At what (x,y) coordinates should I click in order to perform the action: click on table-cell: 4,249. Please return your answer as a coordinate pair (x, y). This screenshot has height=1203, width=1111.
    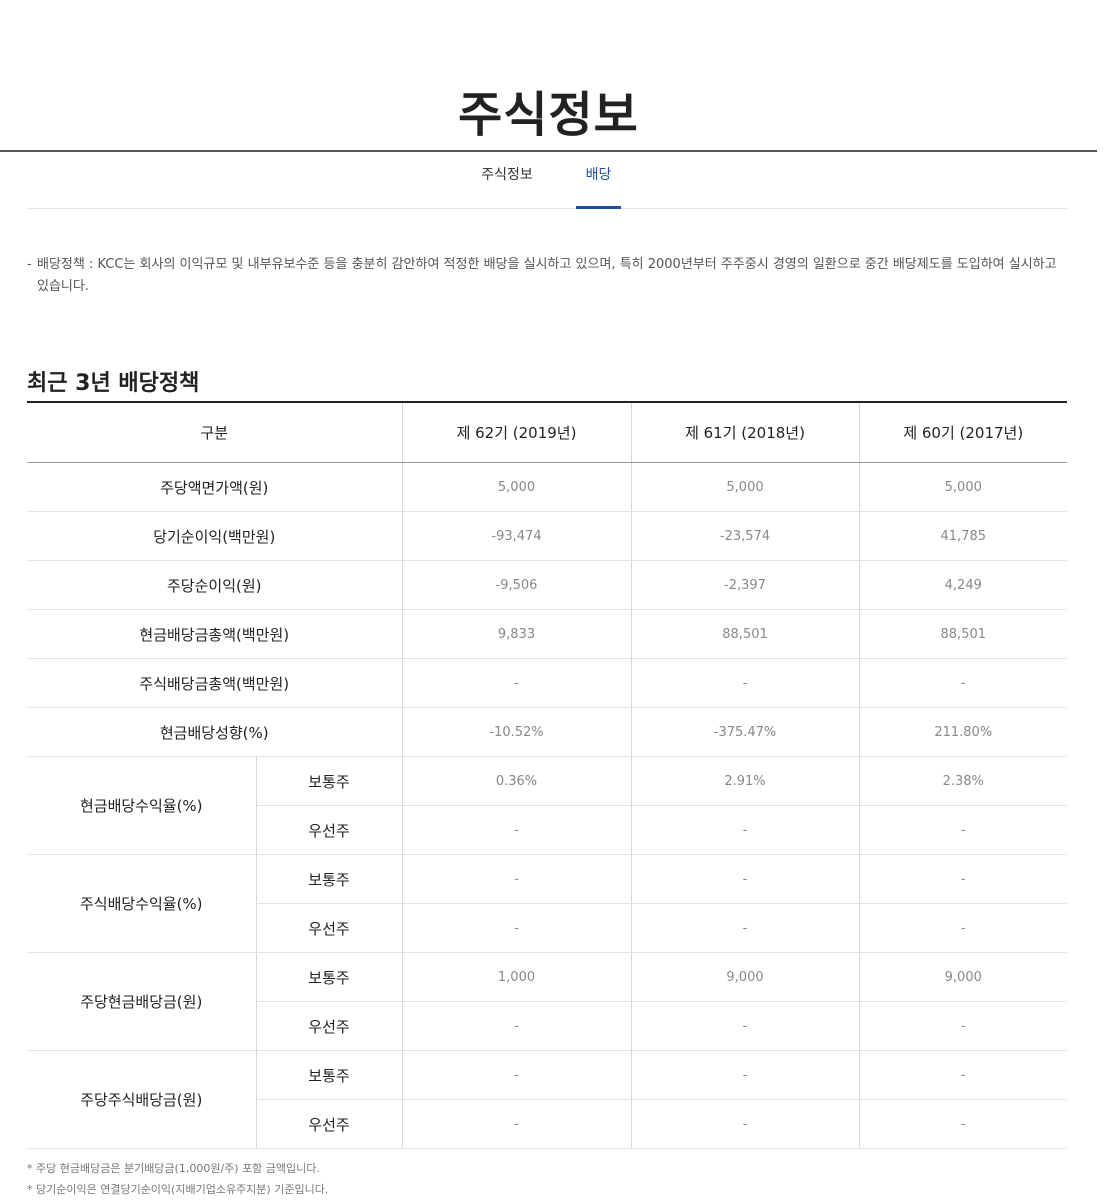
    Looking at the image, I should click on (963, 585).